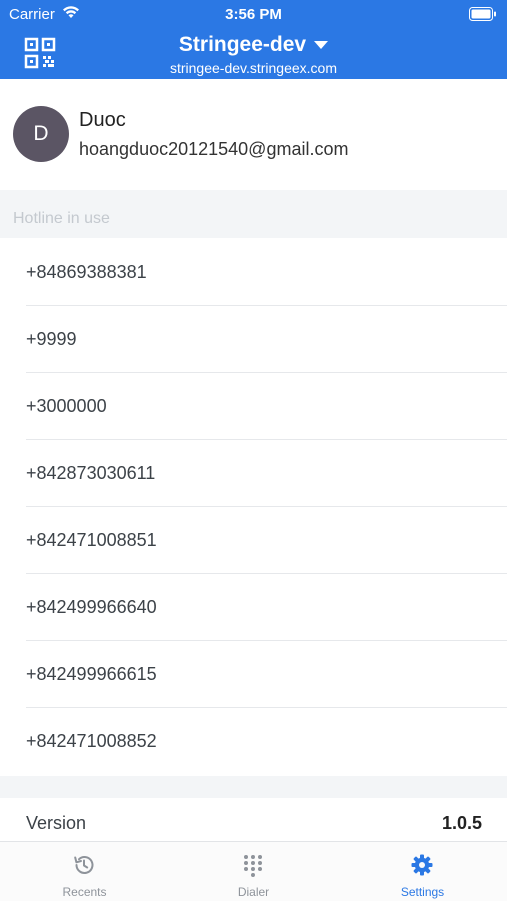  I want to click on tab-settings: Settings, so click(422, 871).